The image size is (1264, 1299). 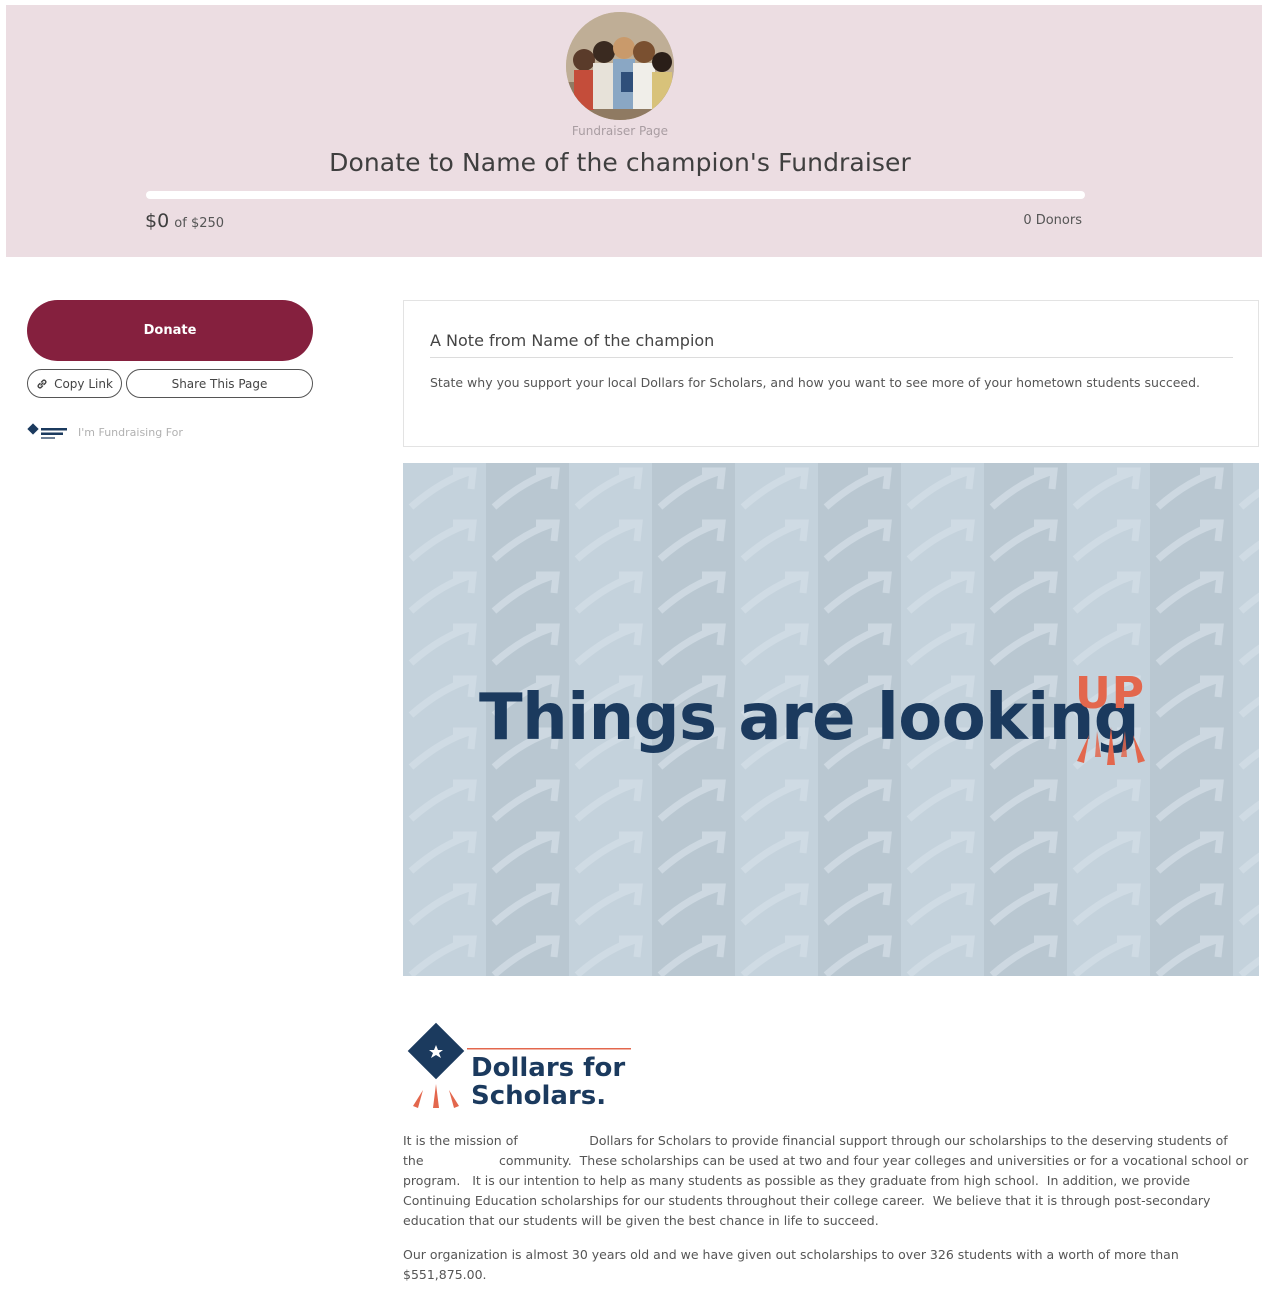 What do you see at coordinates (572, 340) in the screenshot?
I see `note-title: A Note from Name of the champion` at bounding box center [572, 340].